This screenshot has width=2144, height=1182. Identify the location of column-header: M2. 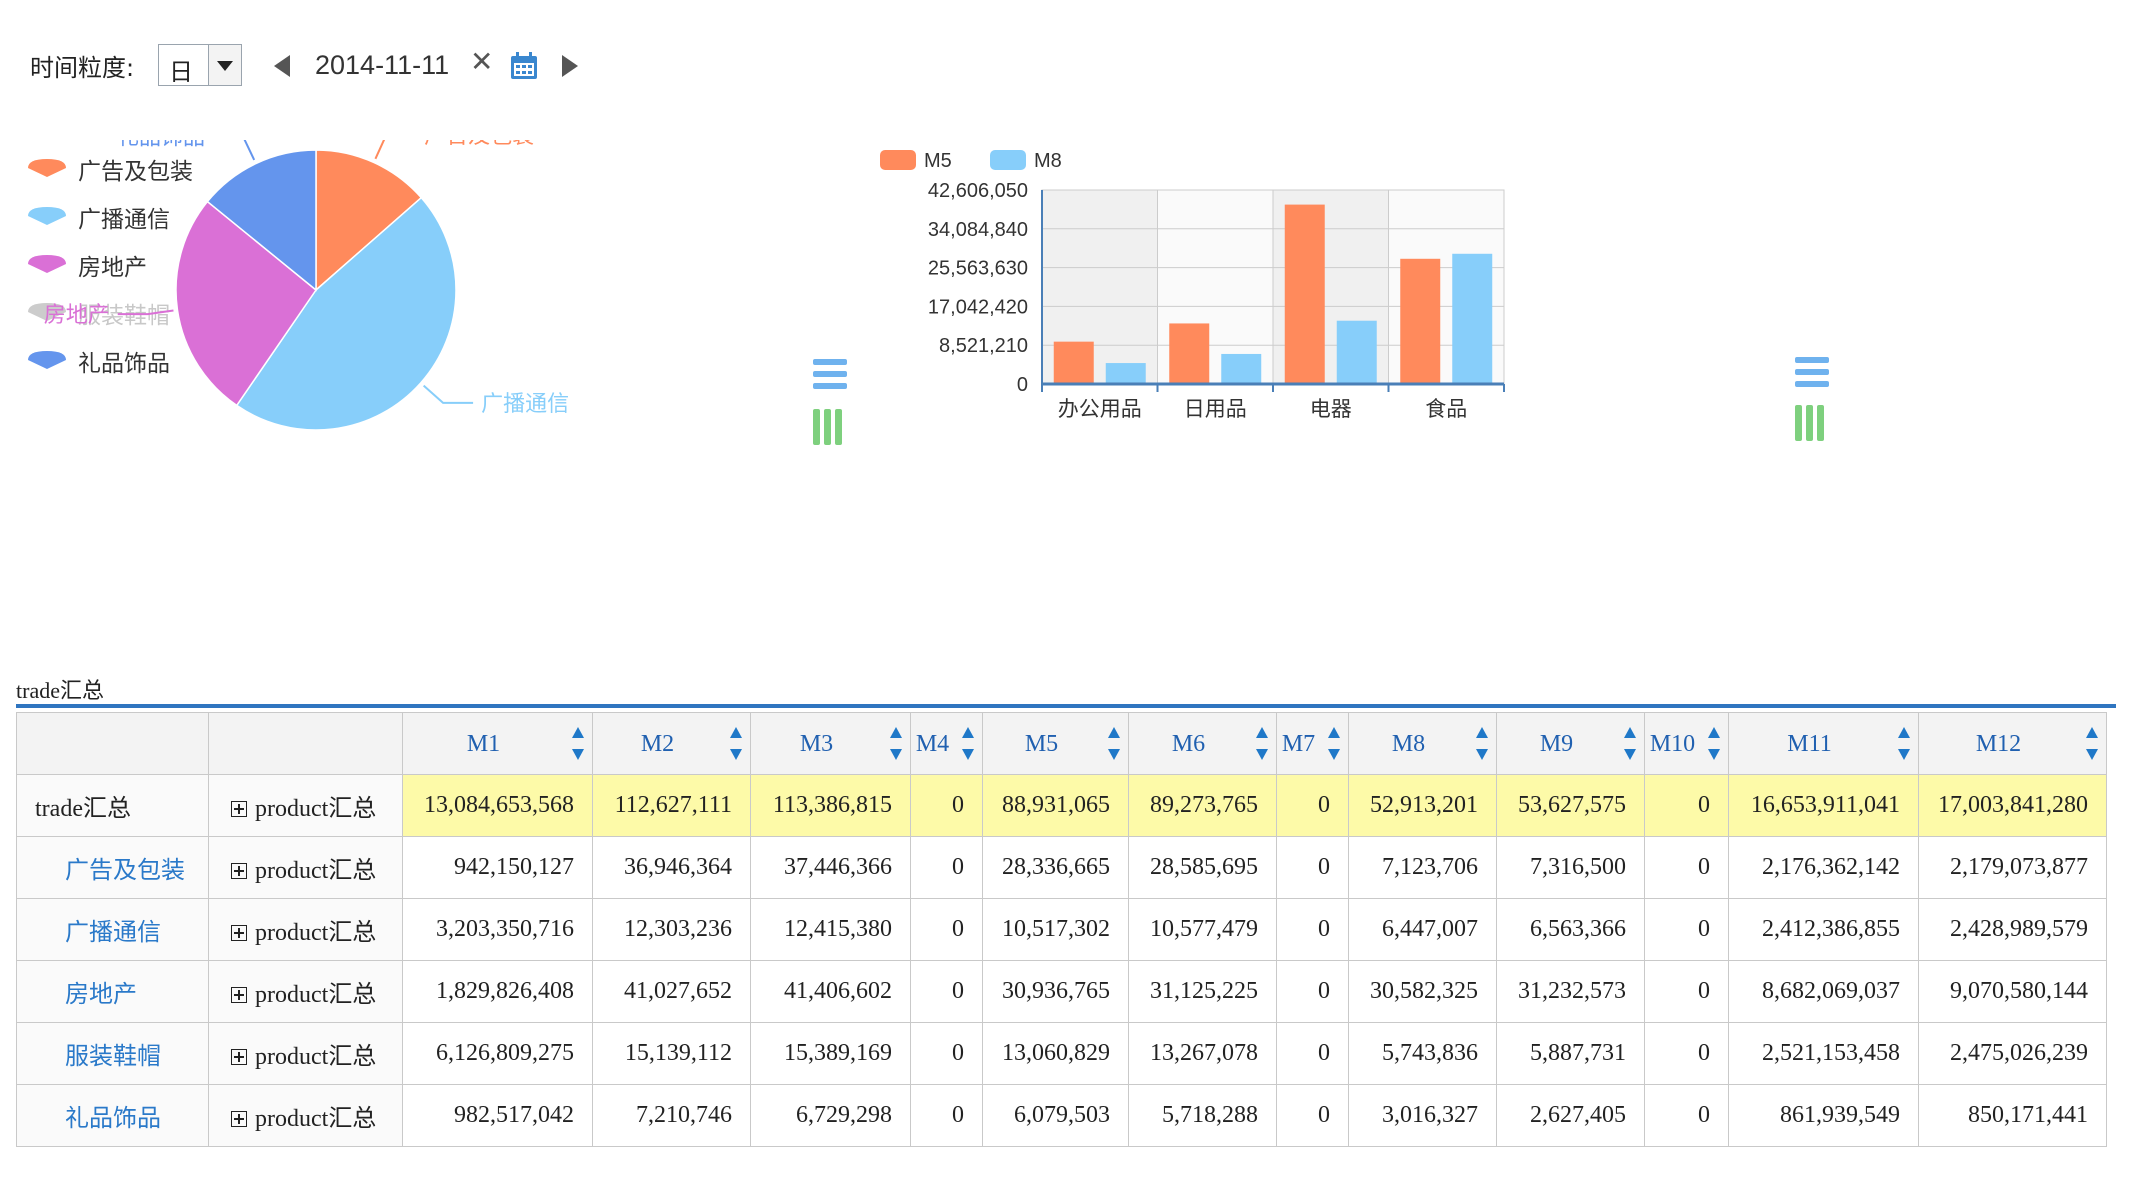
(671, 743).